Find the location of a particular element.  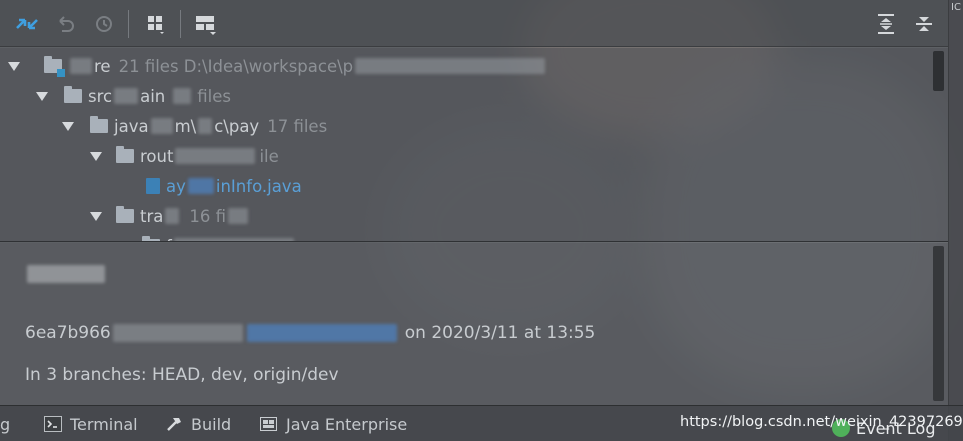

tree-row-root: re 21 files D:\Idea\workspace\p is located at coordinates (277, 66).